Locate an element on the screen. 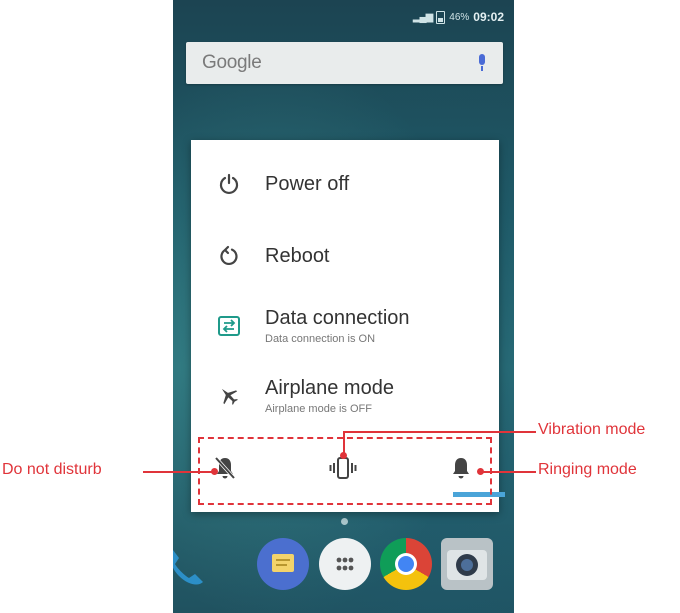 The height and width of the screenshot is (613, 680). chrome-app-icon is located at coordinates (406, 564).